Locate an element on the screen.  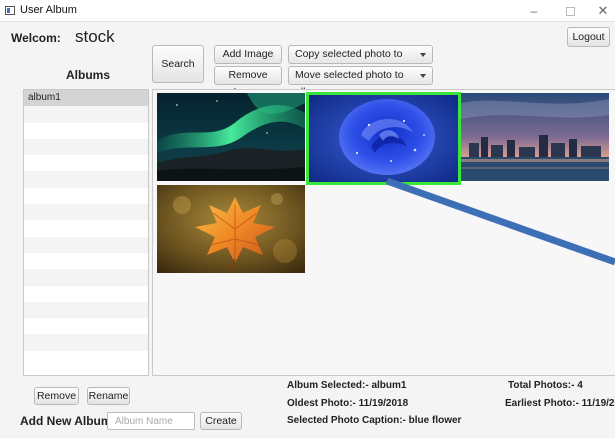
window-titlebar: User Album – ✕ is located at coordinates (307, 11).